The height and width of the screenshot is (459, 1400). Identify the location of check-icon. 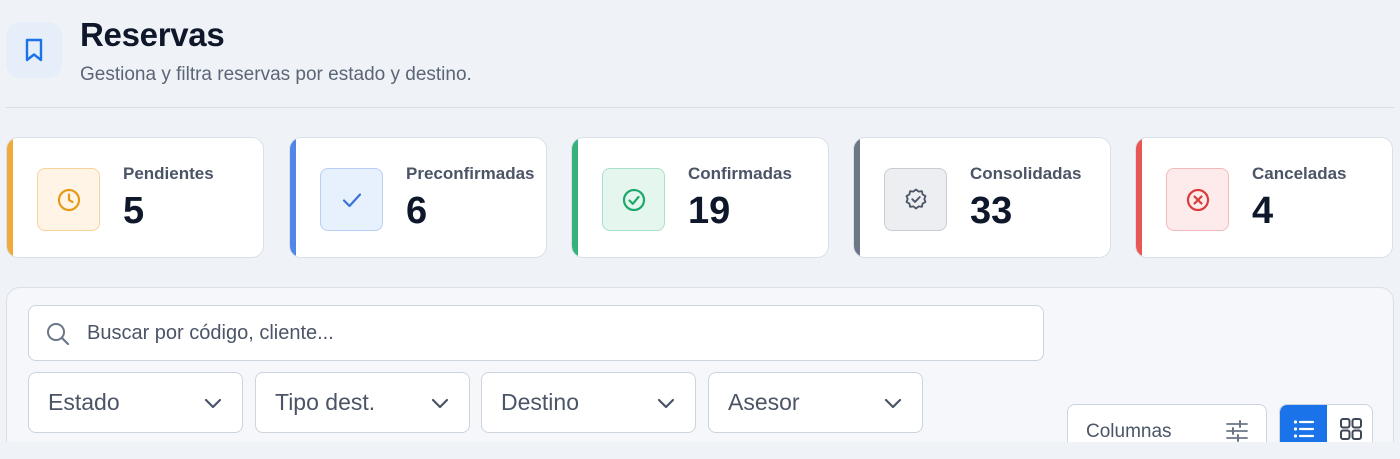
(351, 199).